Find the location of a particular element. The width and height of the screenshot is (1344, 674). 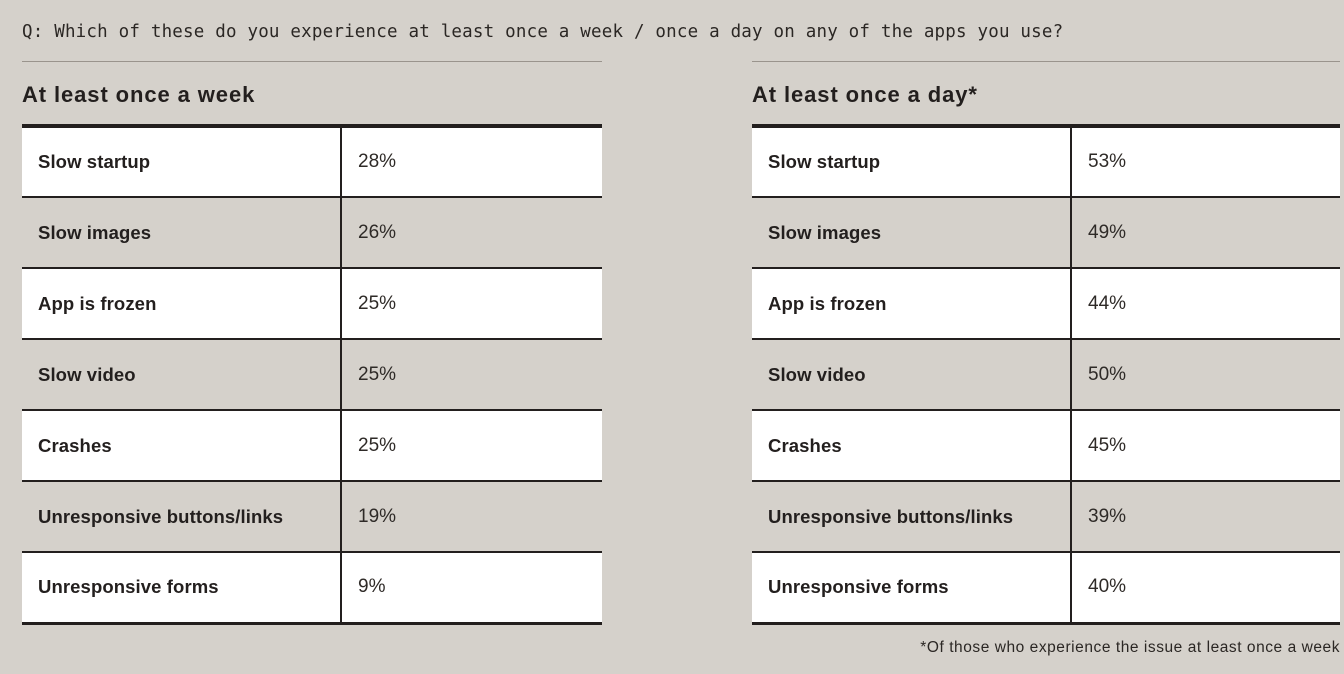

row-value: 9% is located at coordinates (471, 588).